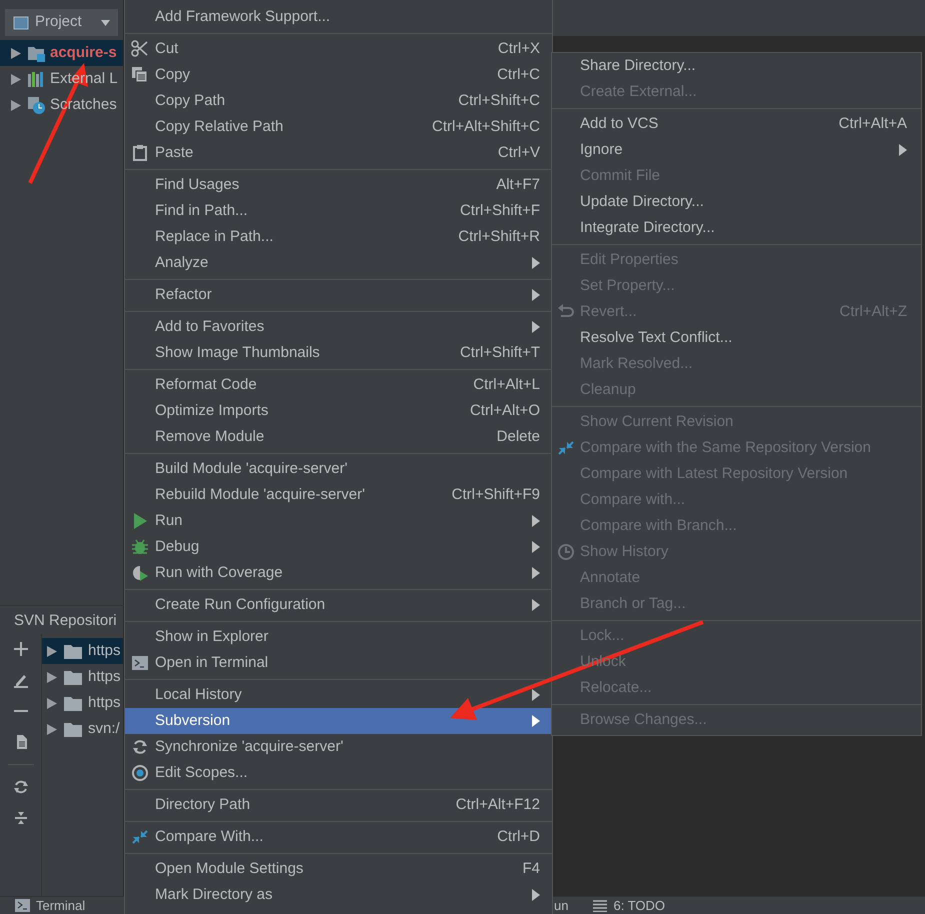 Image resolution: width=925 pixels, height=914 pixels. I want to click on menu-item: Reformat Code Ctrl+Alt+L, so click(338, 385).